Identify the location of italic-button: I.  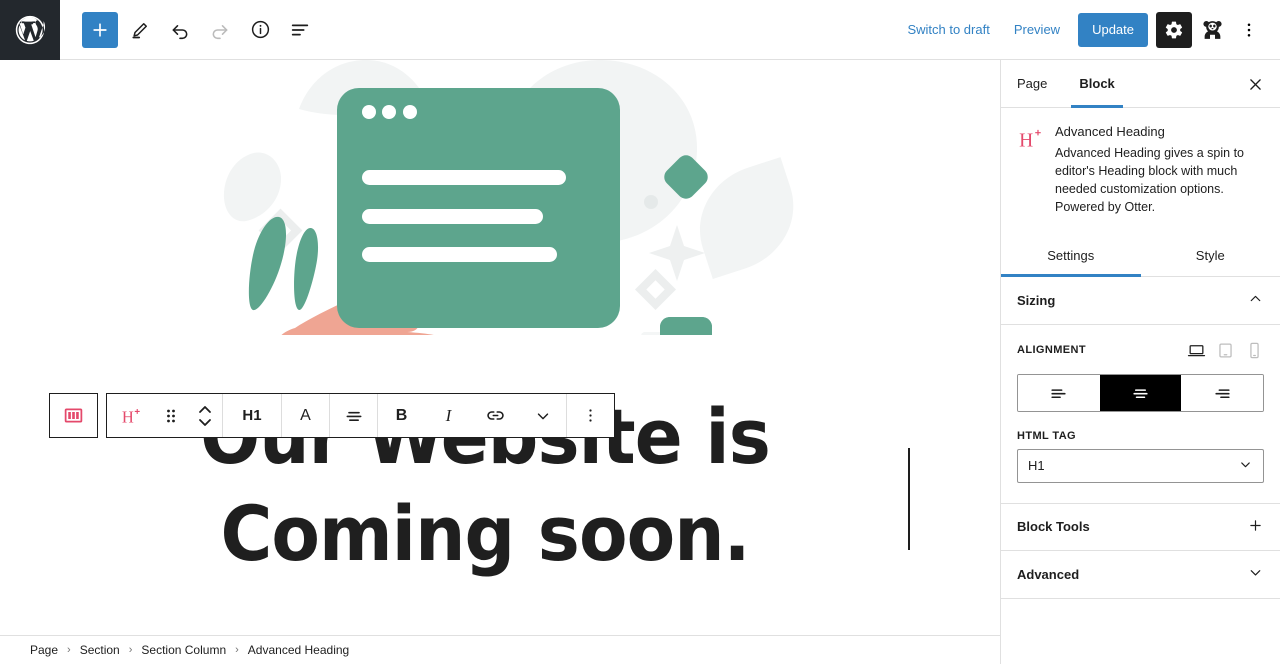
(448, 415).